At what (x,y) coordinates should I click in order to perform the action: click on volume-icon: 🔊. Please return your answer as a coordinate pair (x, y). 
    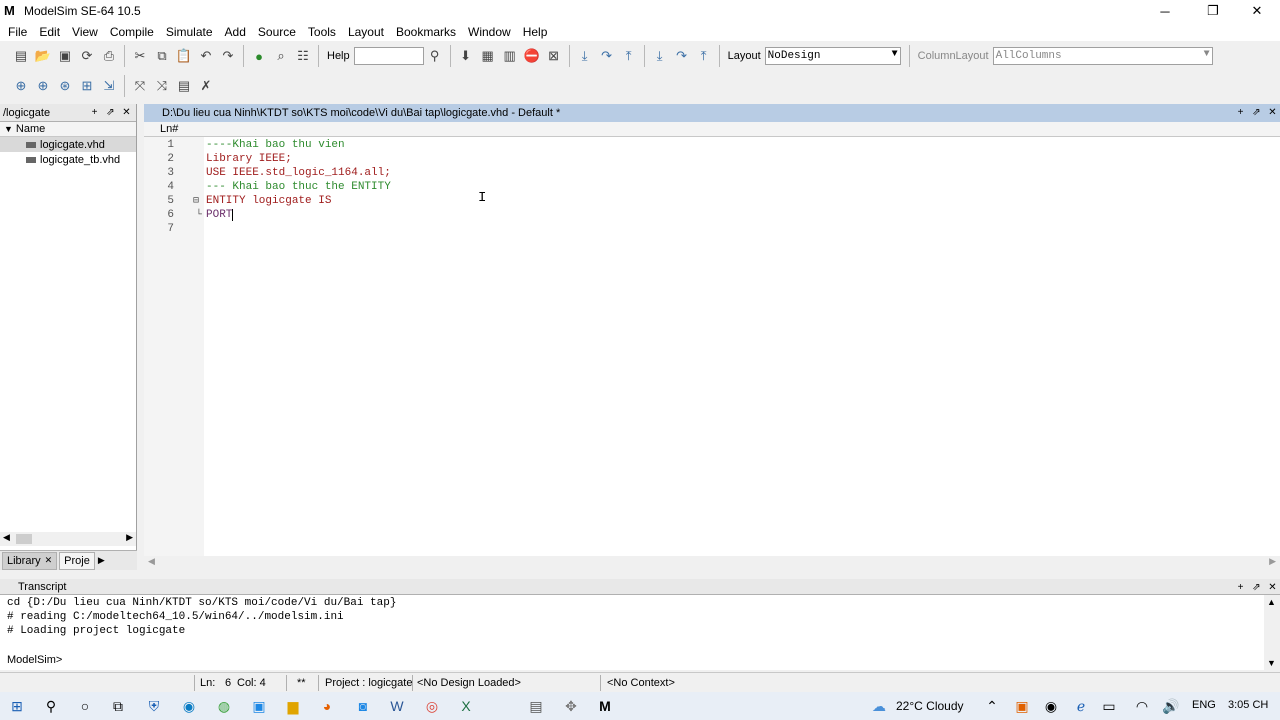
    Looking at the image, I should click on (1171, 706).